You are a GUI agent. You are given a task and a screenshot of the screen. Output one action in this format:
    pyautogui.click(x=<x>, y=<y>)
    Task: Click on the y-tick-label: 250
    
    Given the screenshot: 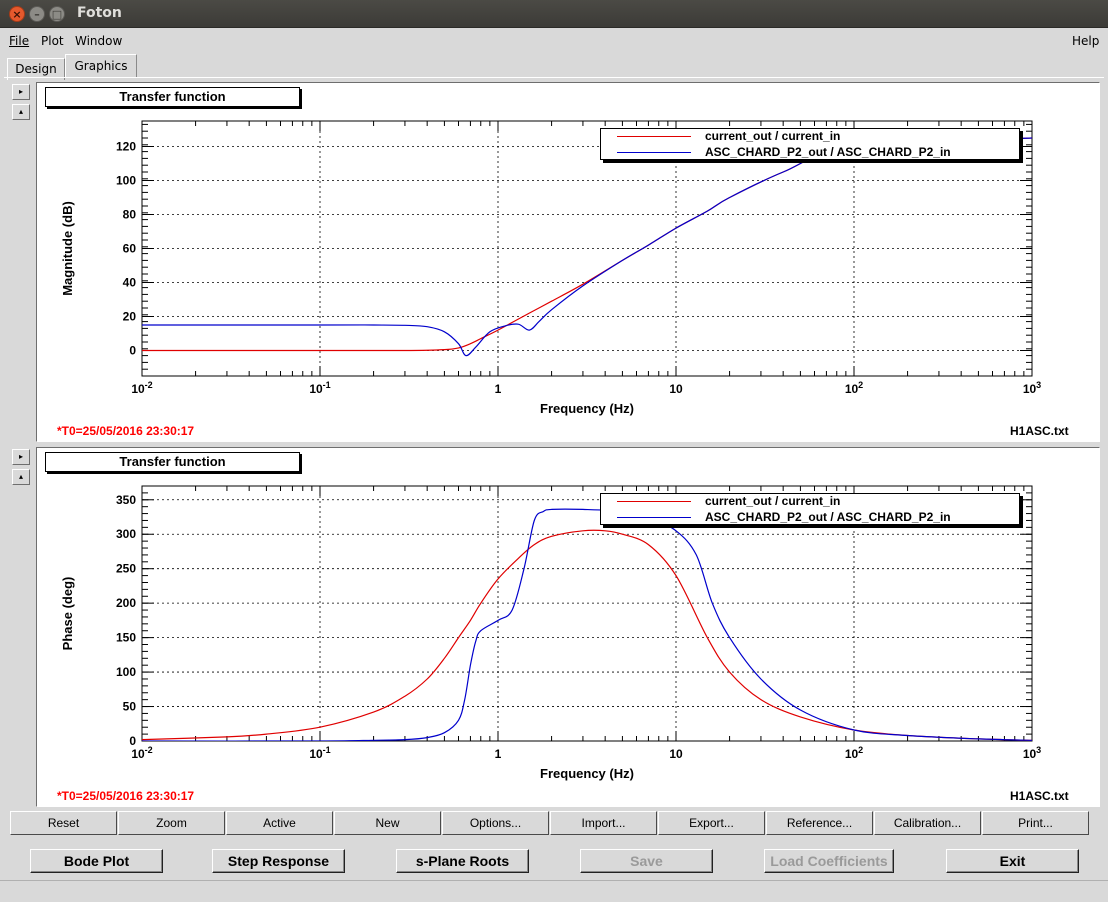 What is the action you would take?
    pyautogui.click(x=126, y=569)
    